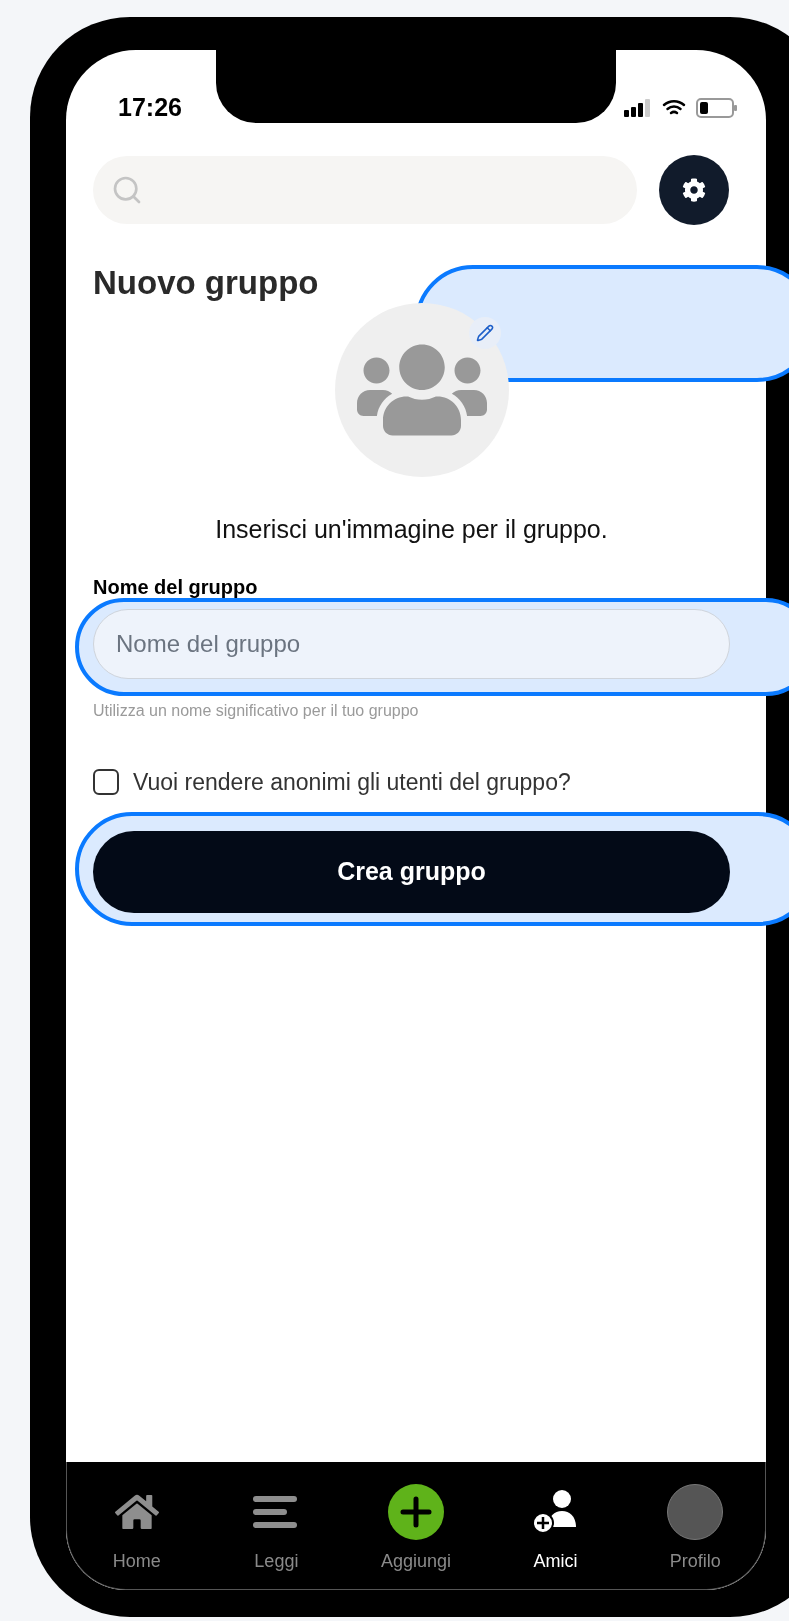 The width and height of the screenshot is (789, 1621). I want to click on pencil-icon, so click(484, 333).